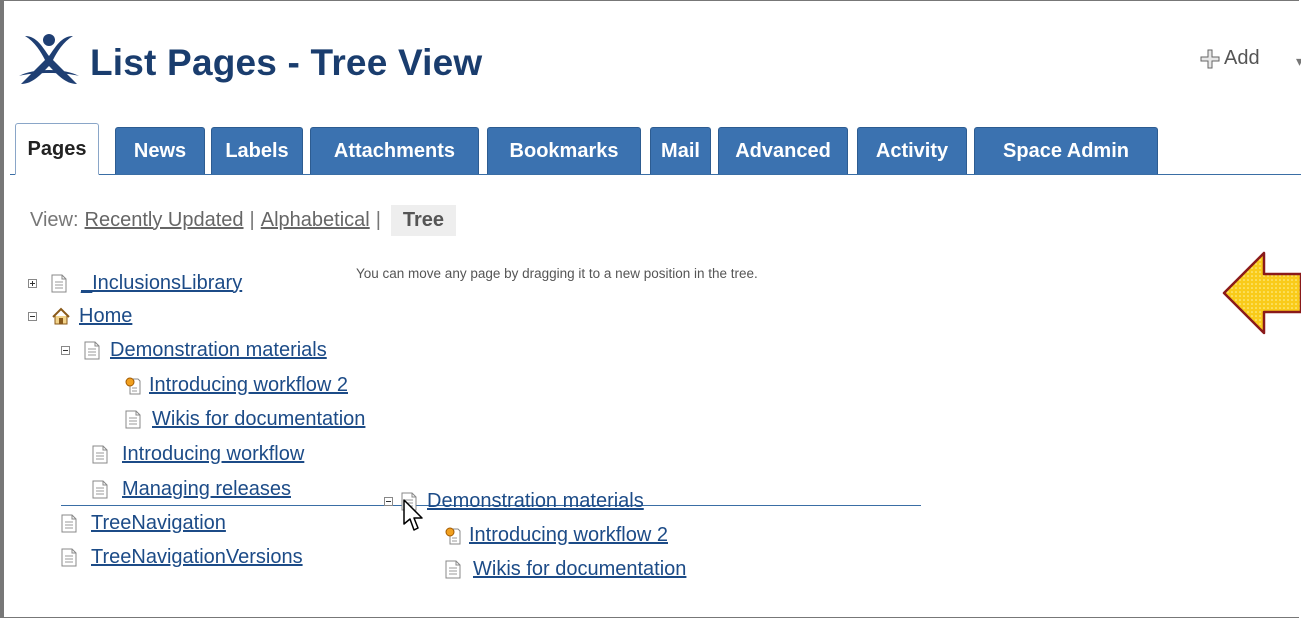 The width and height of the screenshot is (1301, 620). I want to click on tab-space-admin: Space Admin, so click(1066, 150).